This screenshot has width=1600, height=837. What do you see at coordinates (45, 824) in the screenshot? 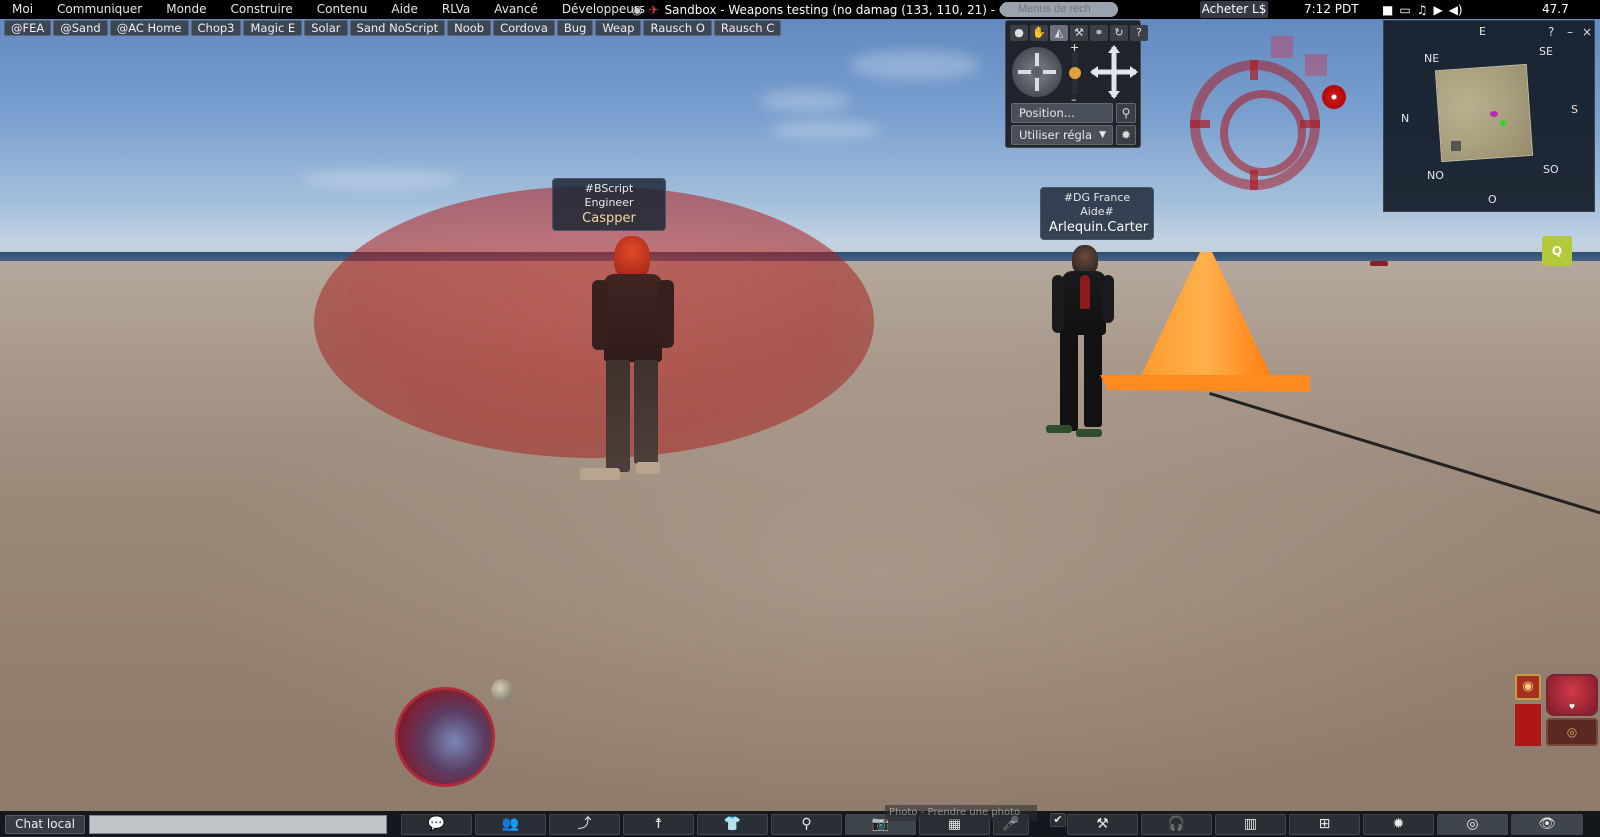
I see `local-chat-button: Chat local` at bounding box center [45, 824].